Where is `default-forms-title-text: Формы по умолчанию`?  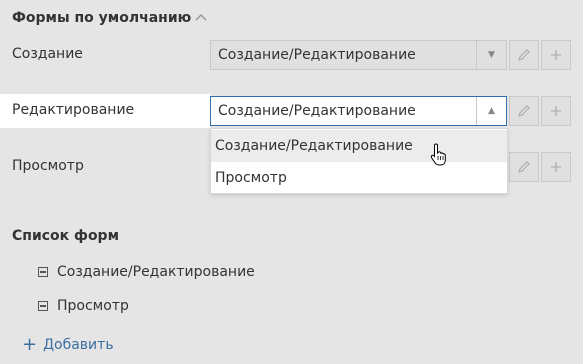 default-forms-title-text: Формы по умолчанию is located at coordinates (102, 18).